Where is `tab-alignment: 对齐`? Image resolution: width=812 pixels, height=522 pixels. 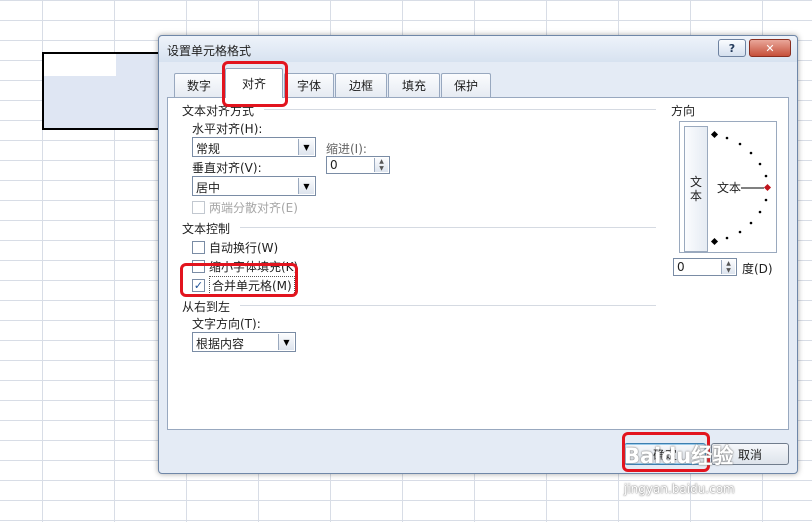 tab-alignment: 对齐 is located at coordinates (254, 83).